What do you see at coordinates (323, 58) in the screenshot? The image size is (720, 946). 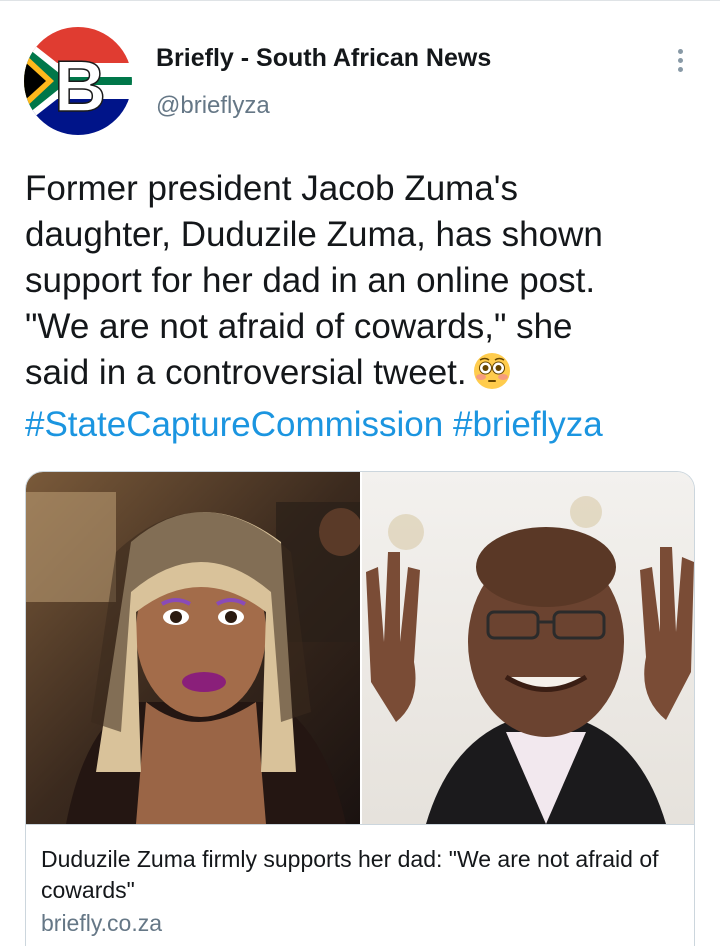 I see `display-name: Briefly - South African News` at bounding box center [323, 58].